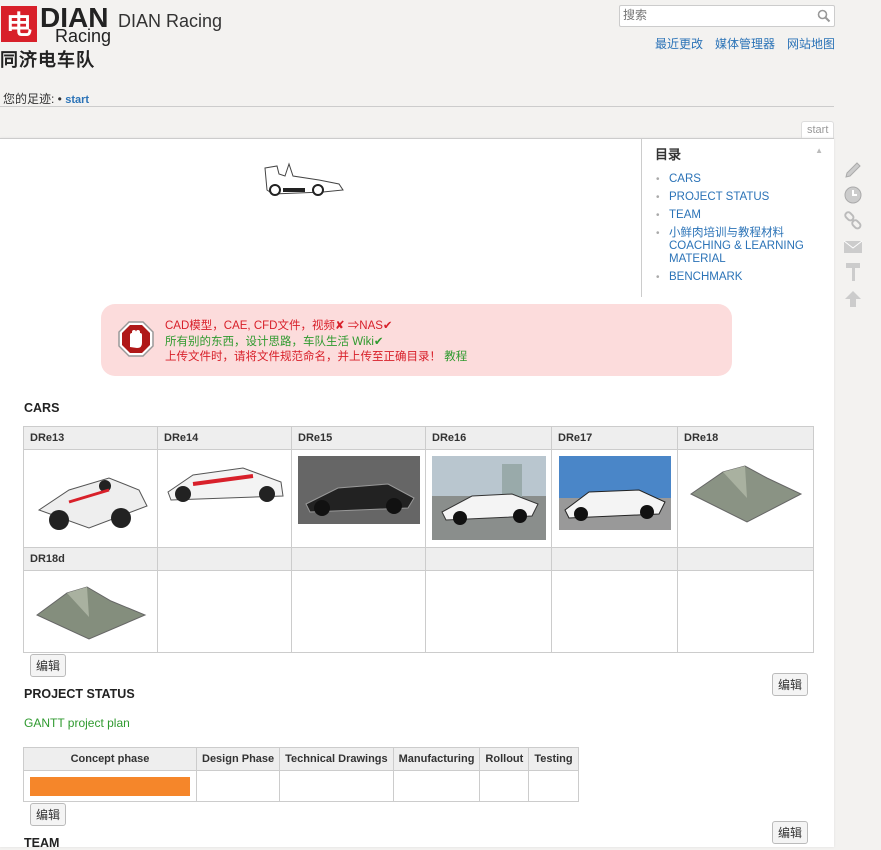 The width and height of the screenshot is (881, 850). Describe the element at coordinates (824, 16) in the screenshot. I see `search-icon` at that location.